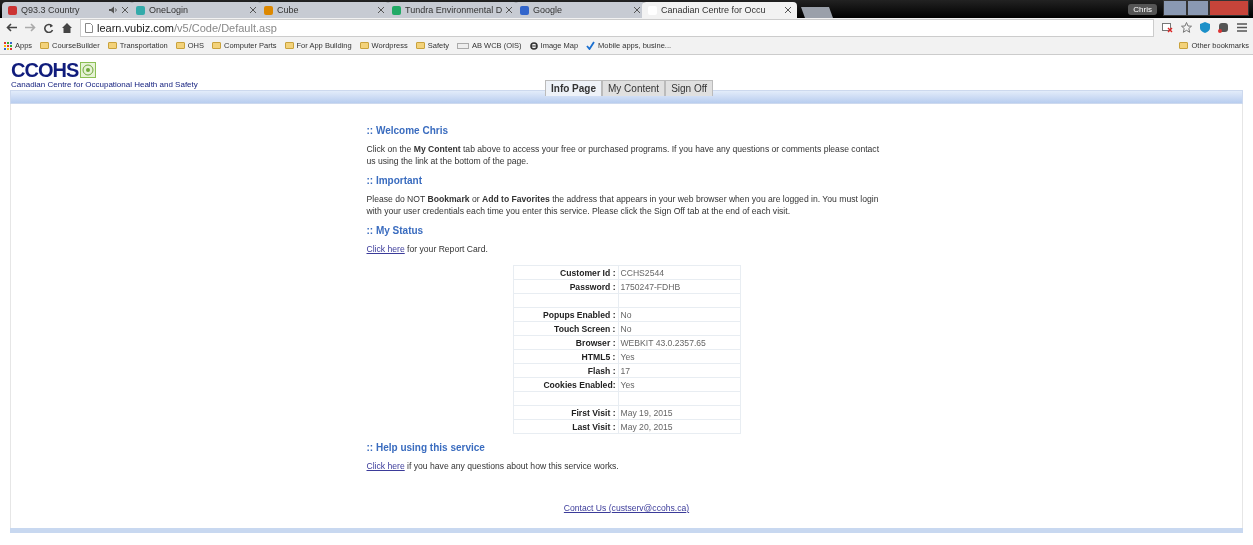 The width and height of the screenshot is (1253, 545). Describe the element at coordinates (565, 356) in the screenshot. I see `field-label: HTML5 :` at that location.